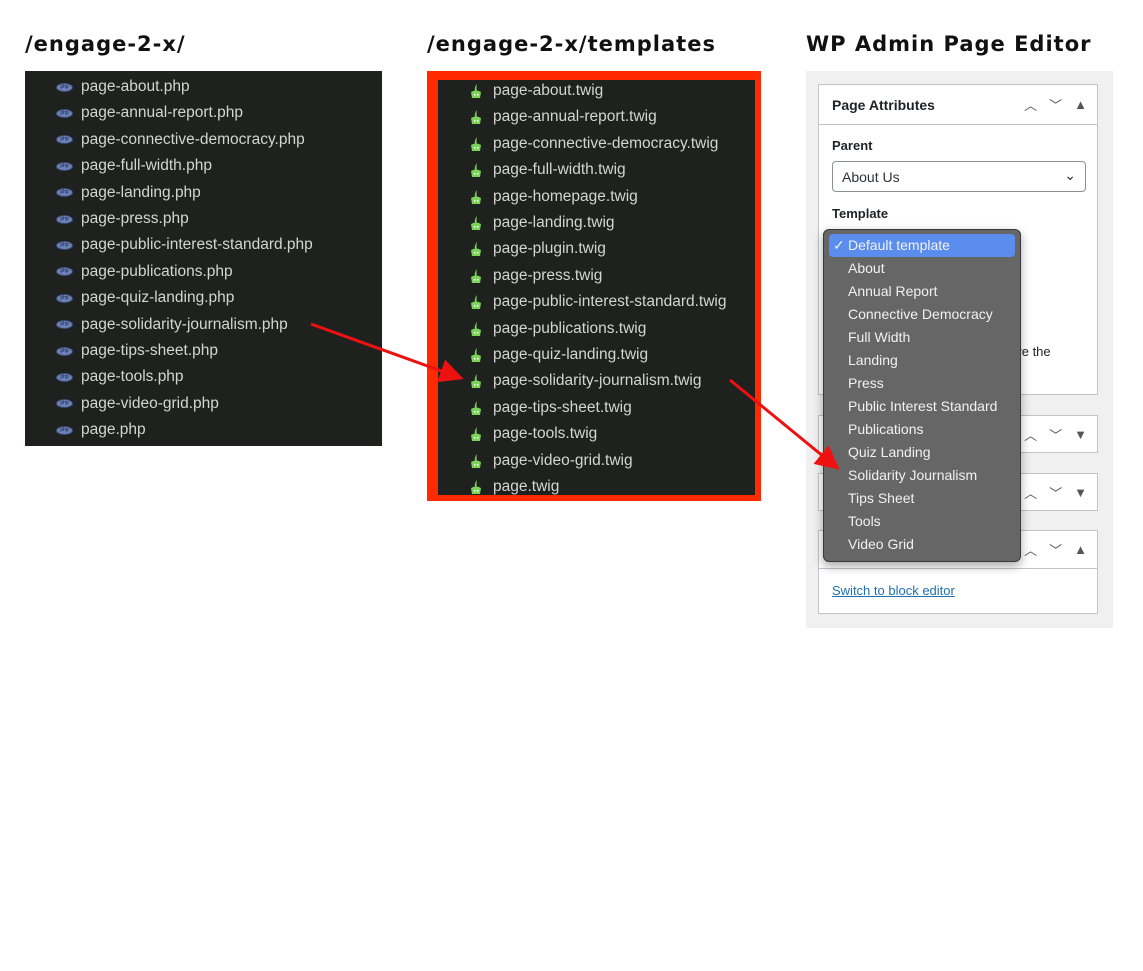 Image resolution: width=1143 pixels, height=971 pixels. What do you see at coordinates (784, 424) in the screenshot?
I see `arrow-twig-to-template` at bounding box center [784, 424].